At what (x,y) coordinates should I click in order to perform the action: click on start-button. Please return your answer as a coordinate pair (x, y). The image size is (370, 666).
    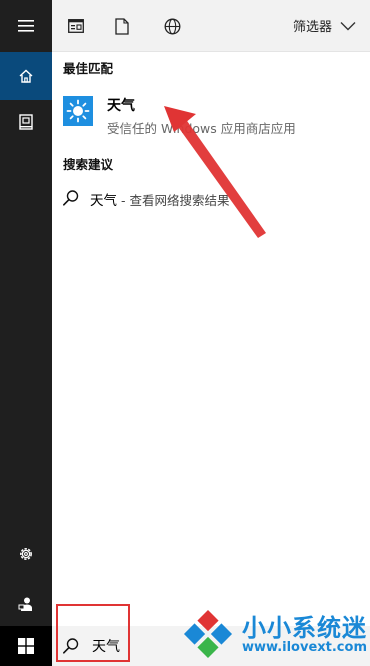
    Looking at the image, I should click on (26, 646).